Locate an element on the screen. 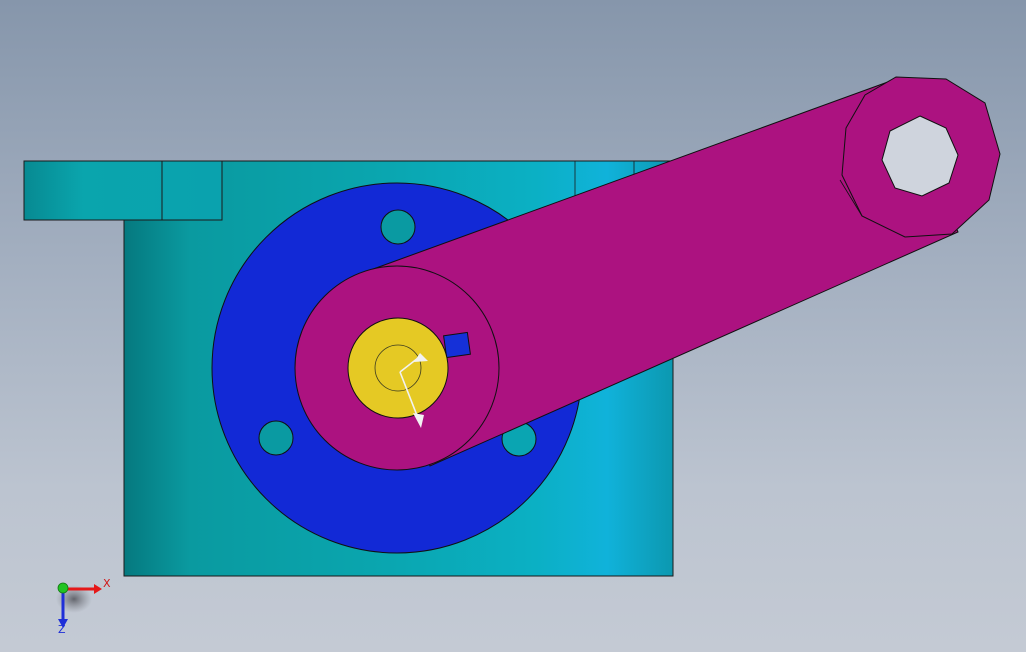 The width and height of the screenshot is (1026, 652). triad-y-axis-icon is located at coordinates (63, 588).